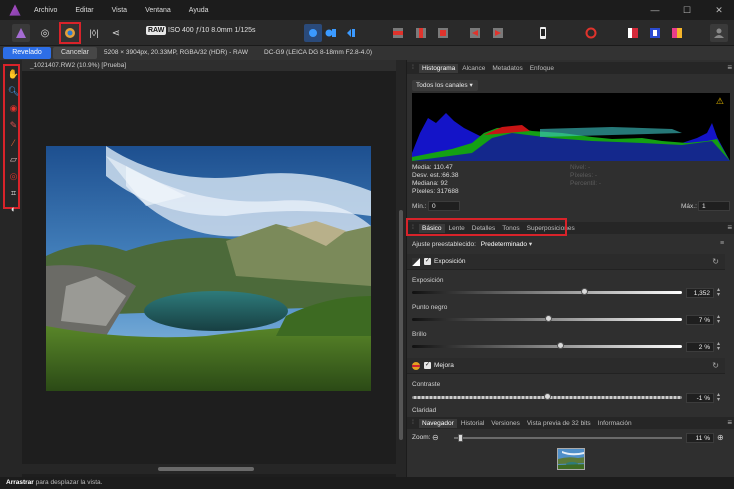 The image size is (734, 489). I want to click on exposicion-value: 1,352, so click(700, 293).